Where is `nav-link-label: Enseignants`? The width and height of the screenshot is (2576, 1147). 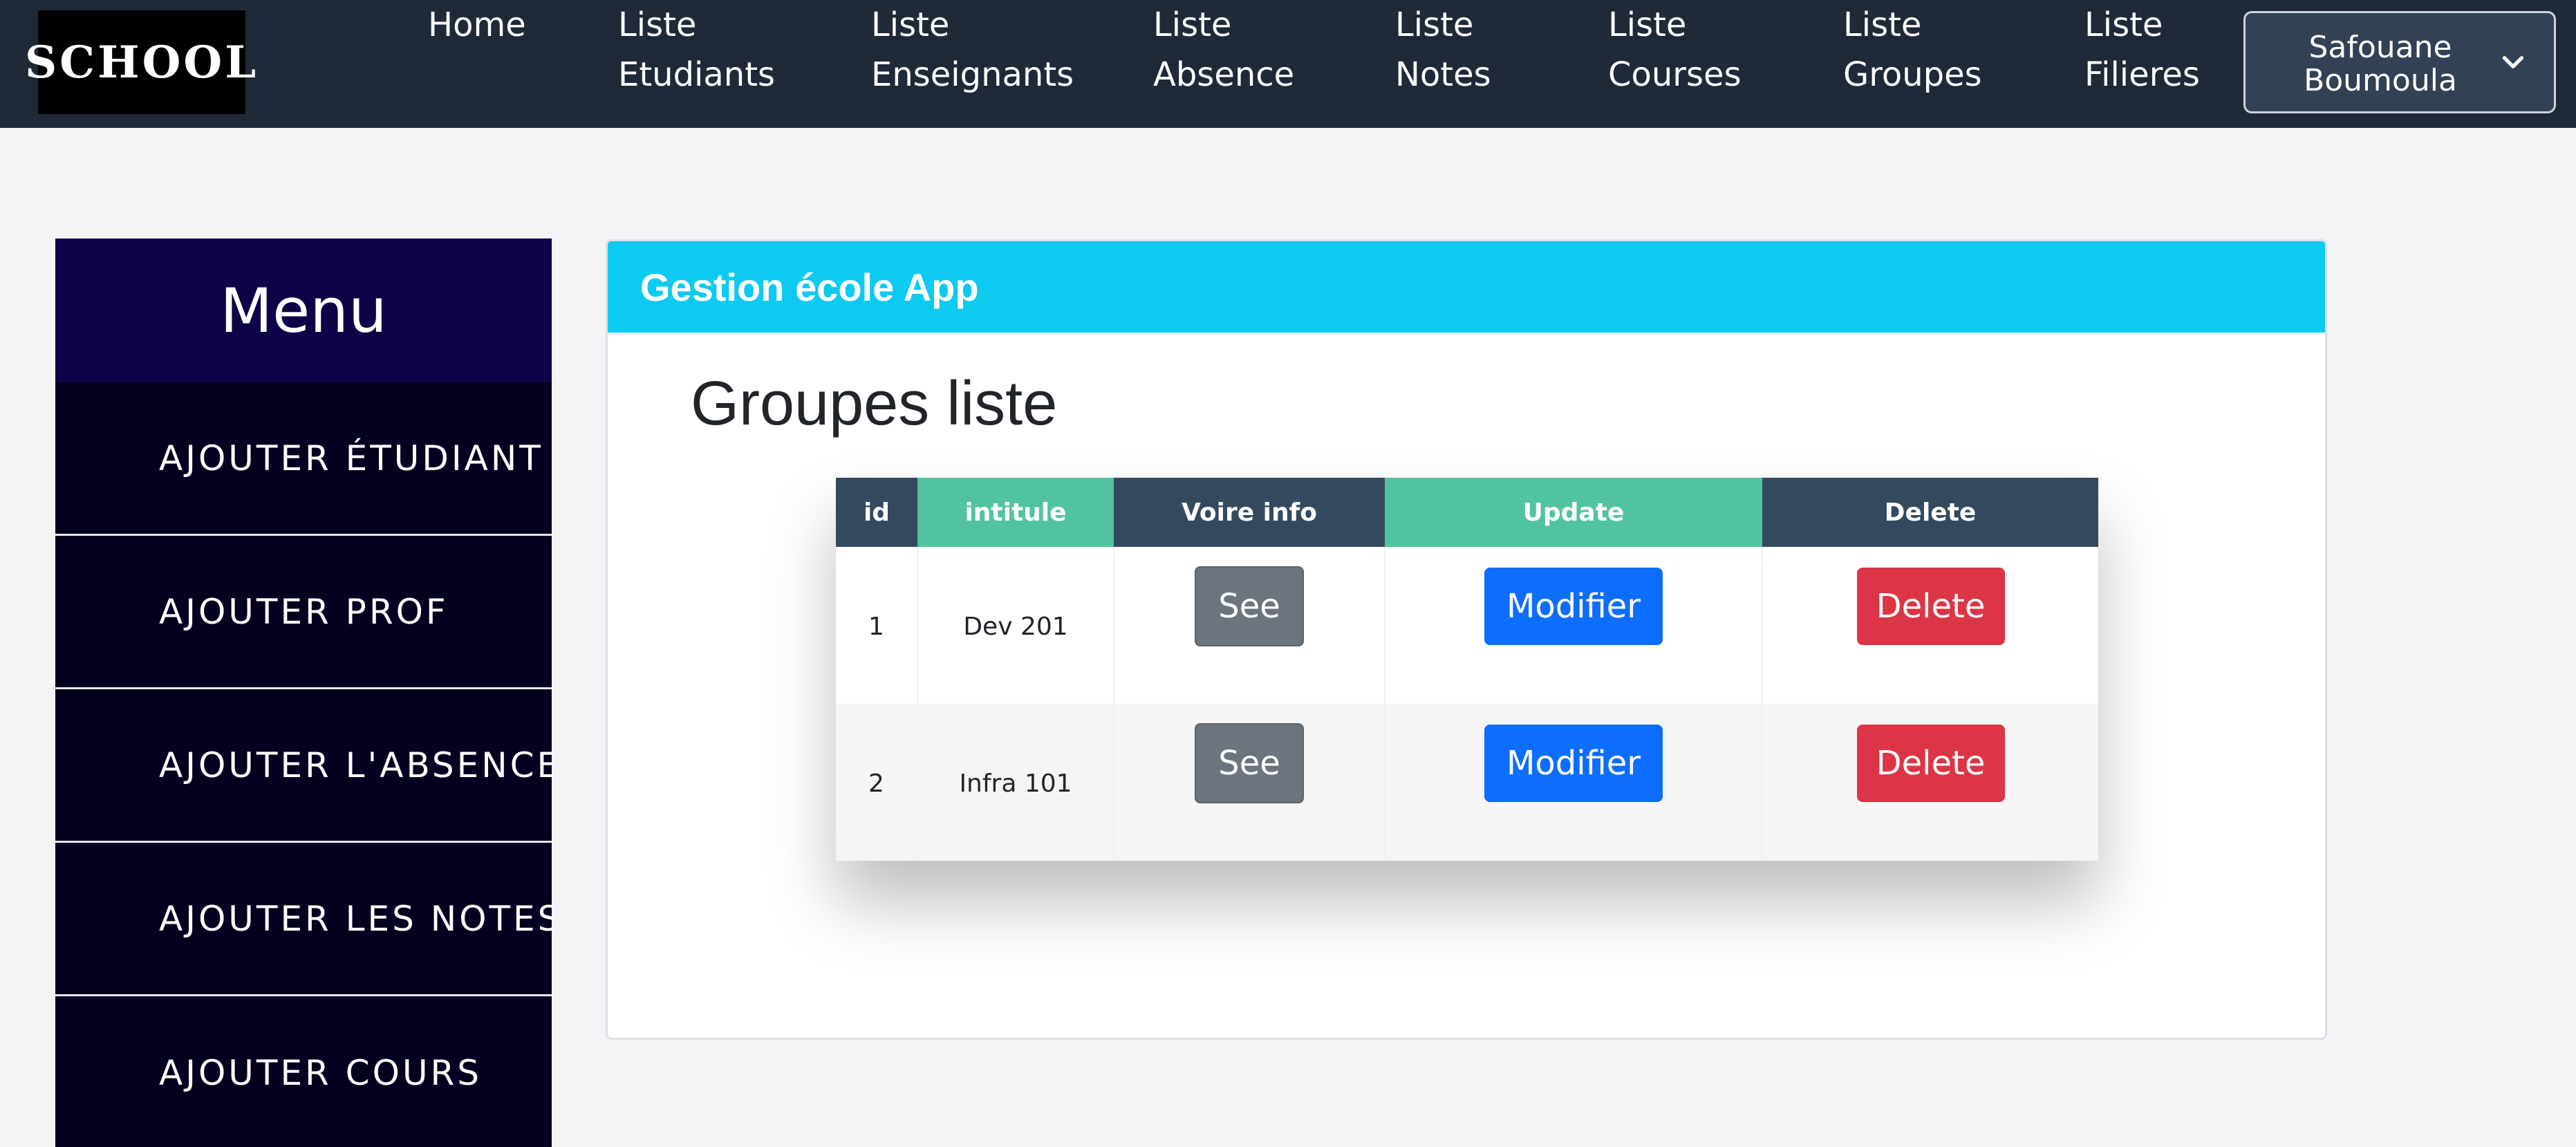 nav-link-label: Enseignants is located at coordinates (972, 74).